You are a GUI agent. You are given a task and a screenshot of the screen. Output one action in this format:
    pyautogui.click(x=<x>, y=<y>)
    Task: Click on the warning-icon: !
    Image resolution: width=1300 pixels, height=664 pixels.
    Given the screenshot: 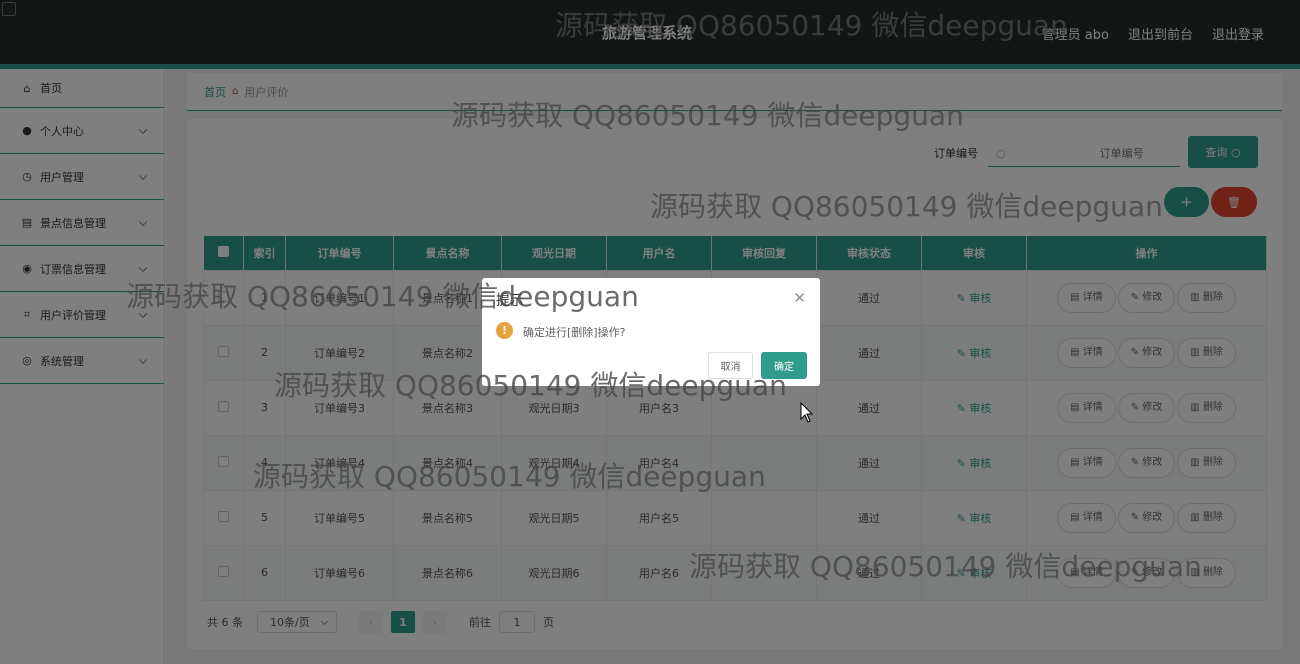 What is the action you would take?
    pyautogui.click(x=504, y=330)
    